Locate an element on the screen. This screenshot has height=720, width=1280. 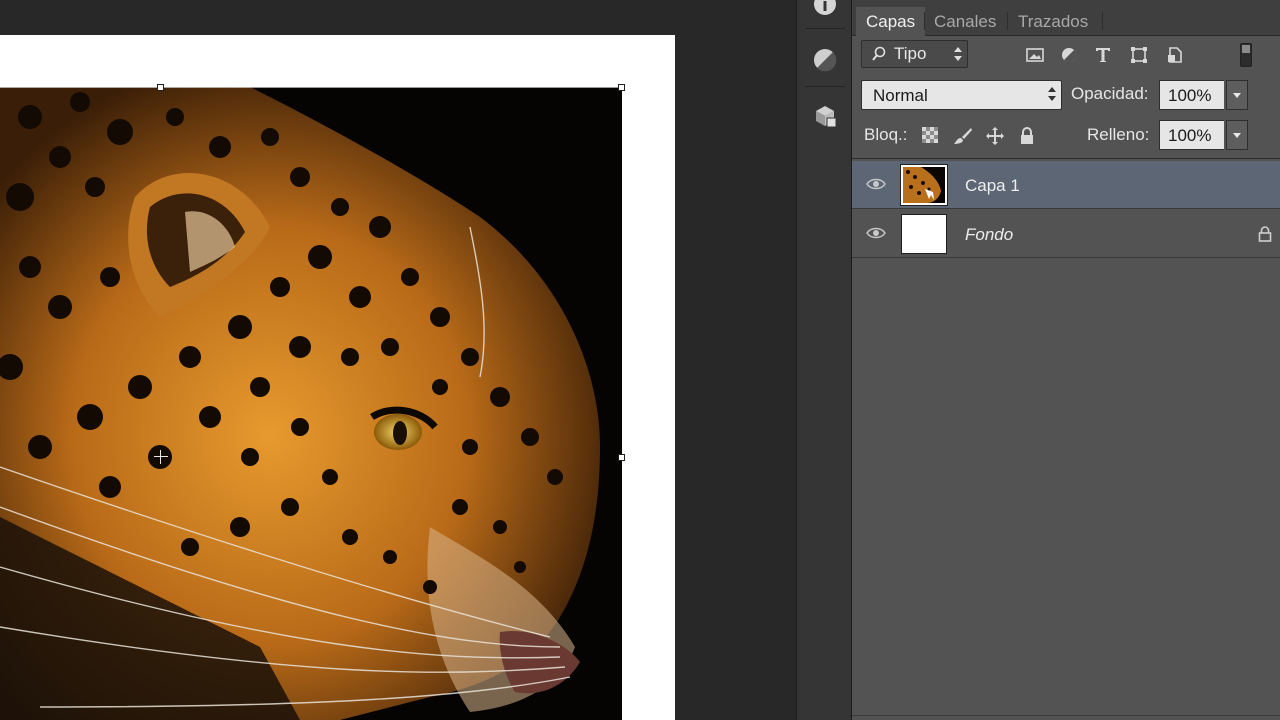
lock-all-icon is located at coordinates (1028, 136).